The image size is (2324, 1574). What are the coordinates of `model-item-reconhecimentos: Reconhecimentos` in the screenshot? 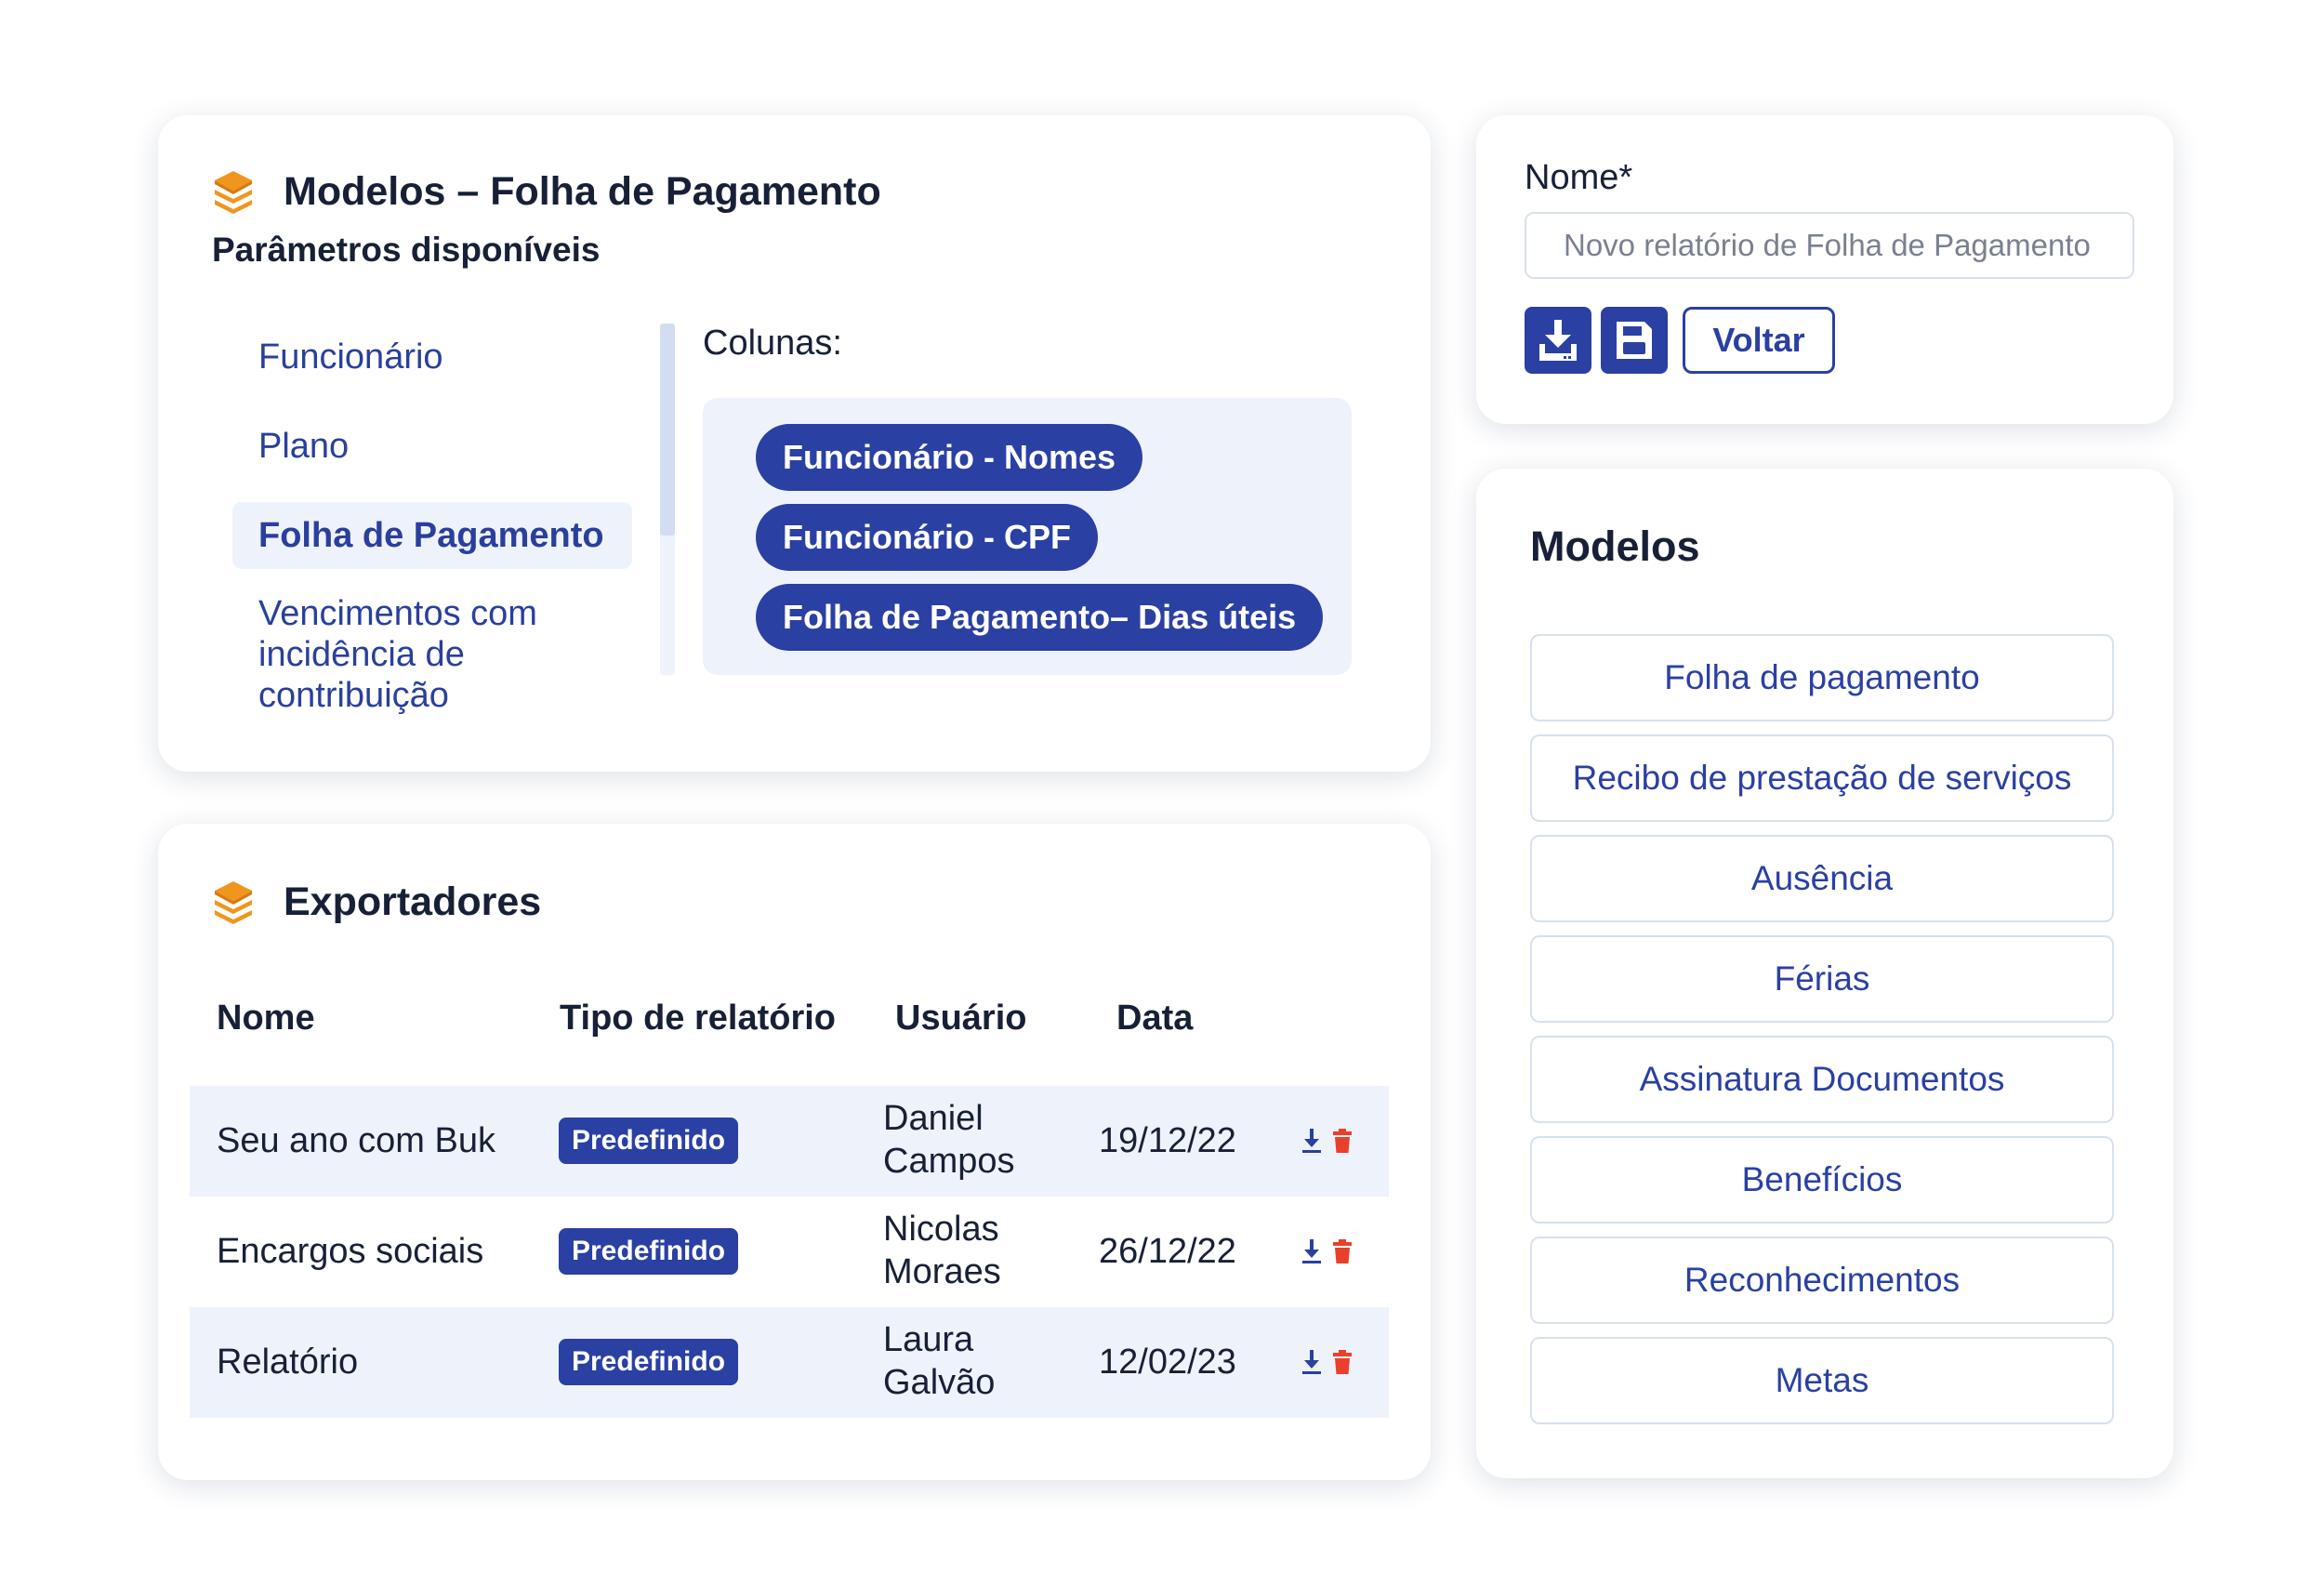 It's located at (1822, 1281).